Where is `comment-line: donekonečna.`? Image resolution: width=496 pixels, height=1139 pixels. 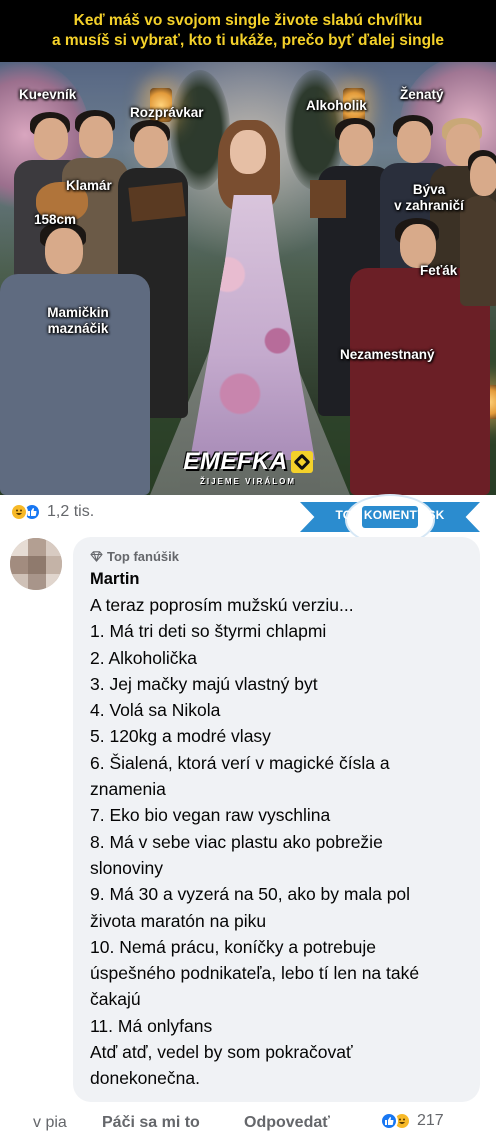 comment-line: donekonečna. is located at coordinates (145, 1078).